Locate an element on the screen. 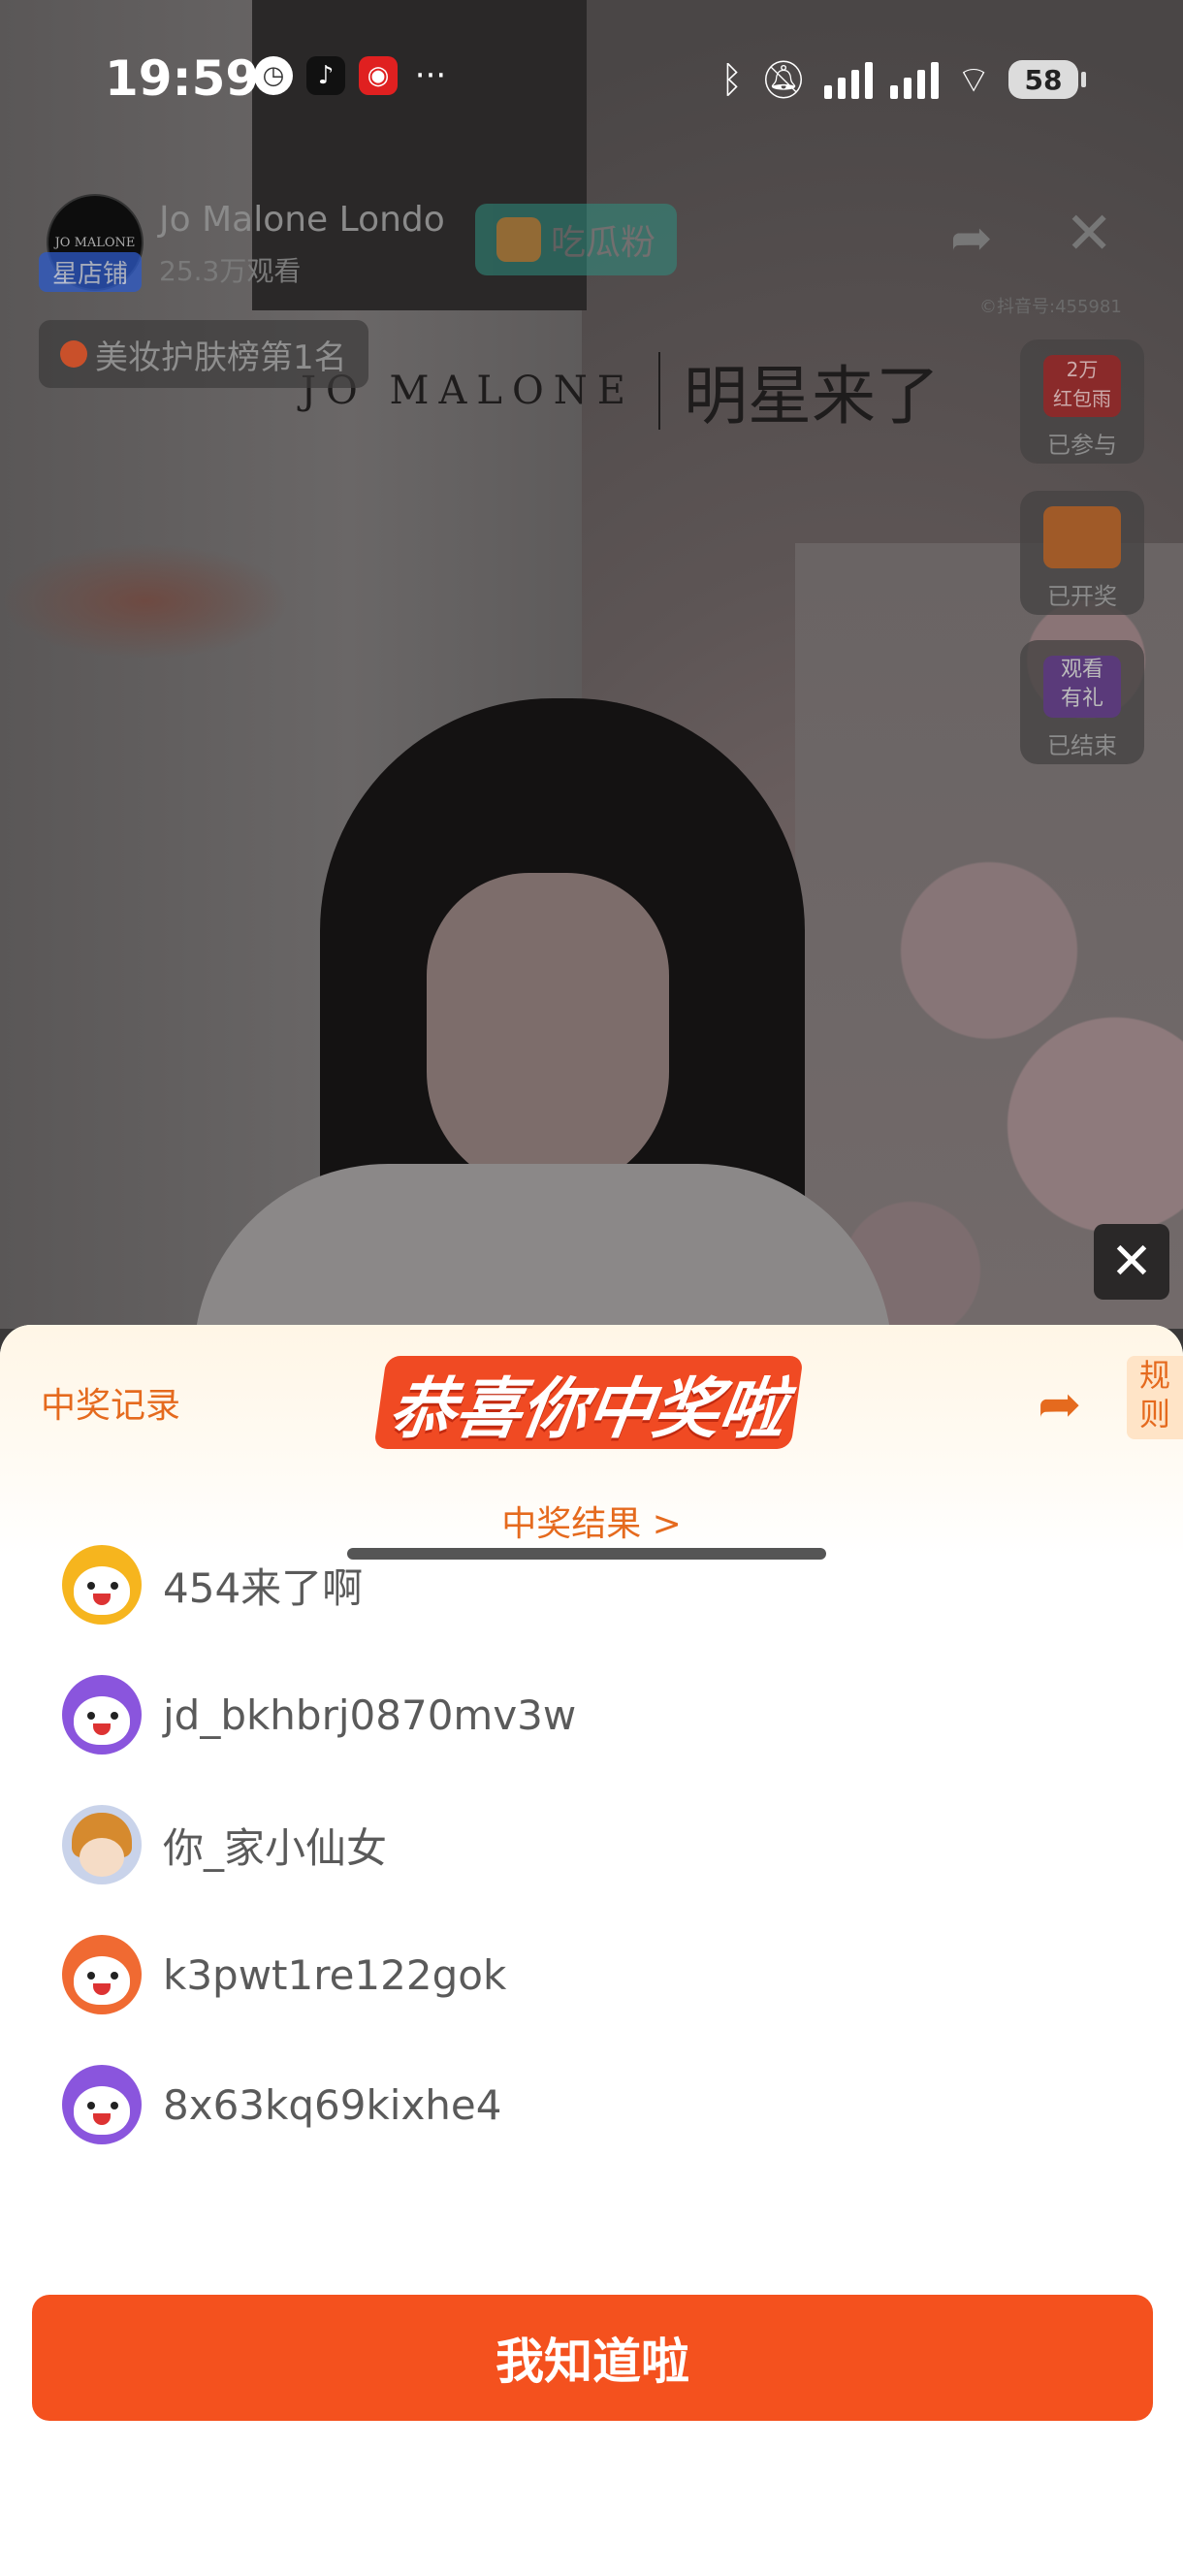  douyin-id: ©抖音号:455981 is located at coordinates (1050, 307).